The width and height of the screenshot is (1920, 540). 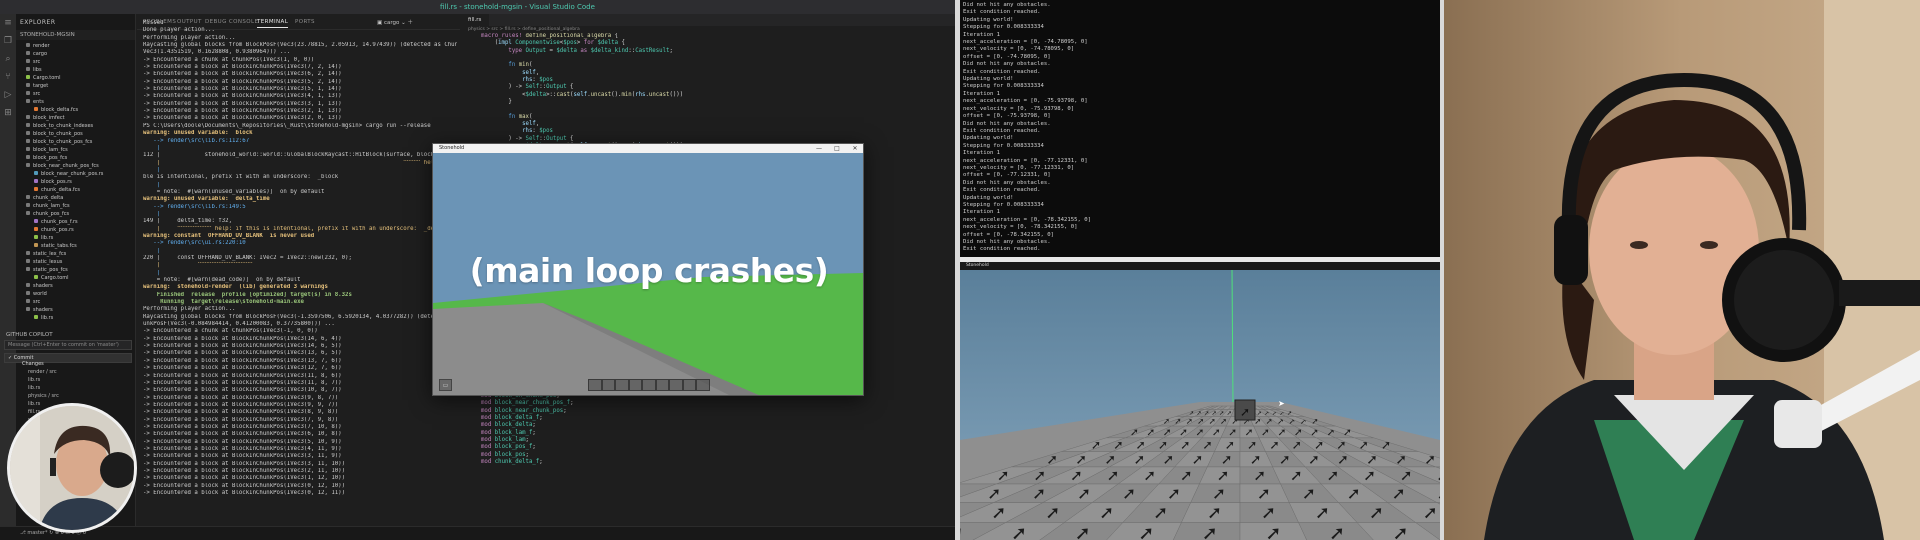 I want to click on menu-icon: ≡, so click(x=8, y=23).